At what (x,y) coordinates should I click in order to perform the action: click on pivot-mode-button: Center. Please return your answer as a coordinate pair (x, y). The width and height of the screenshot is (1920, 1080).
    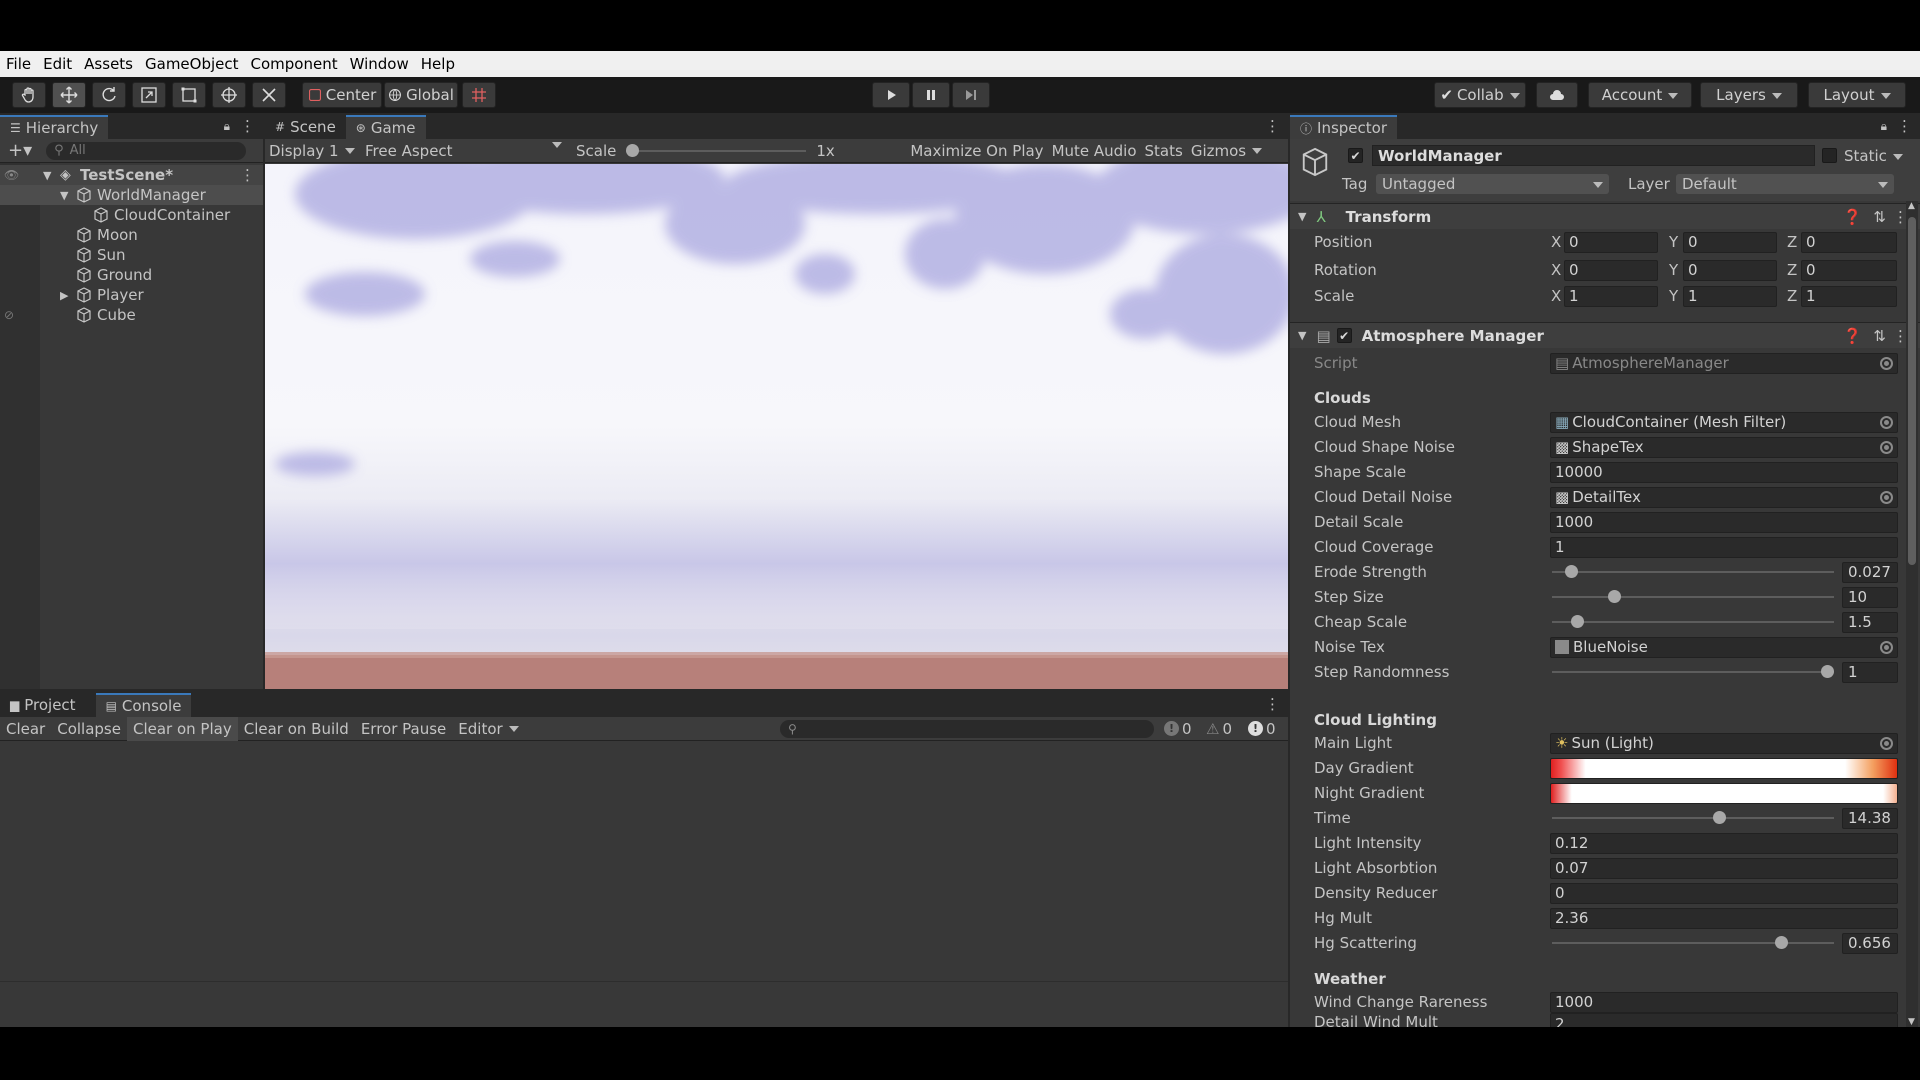
    Looking at the image, I should click on (342, 95).